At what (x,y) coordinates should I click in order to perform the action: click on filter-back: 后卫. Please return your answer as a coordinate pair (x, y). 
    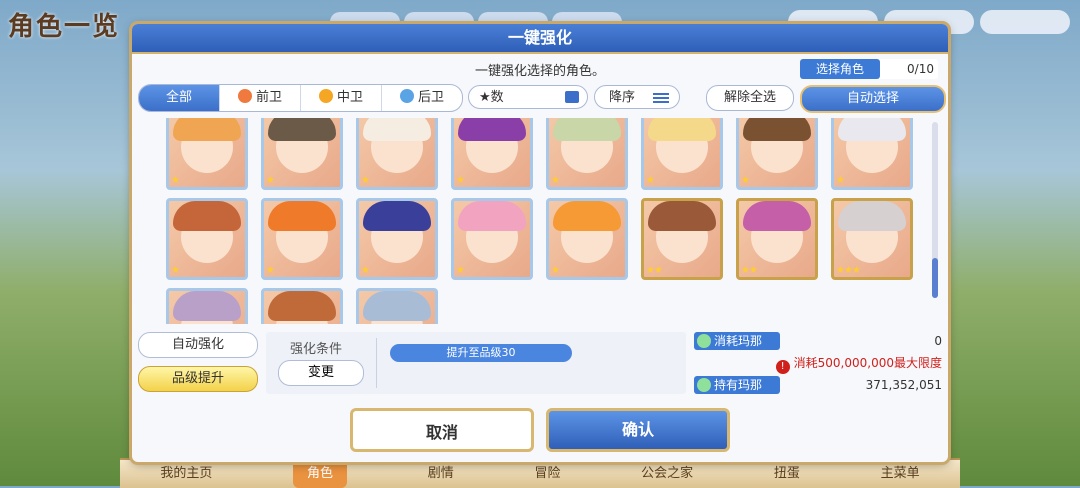
    Looking at the image, I should click on (422, 98).